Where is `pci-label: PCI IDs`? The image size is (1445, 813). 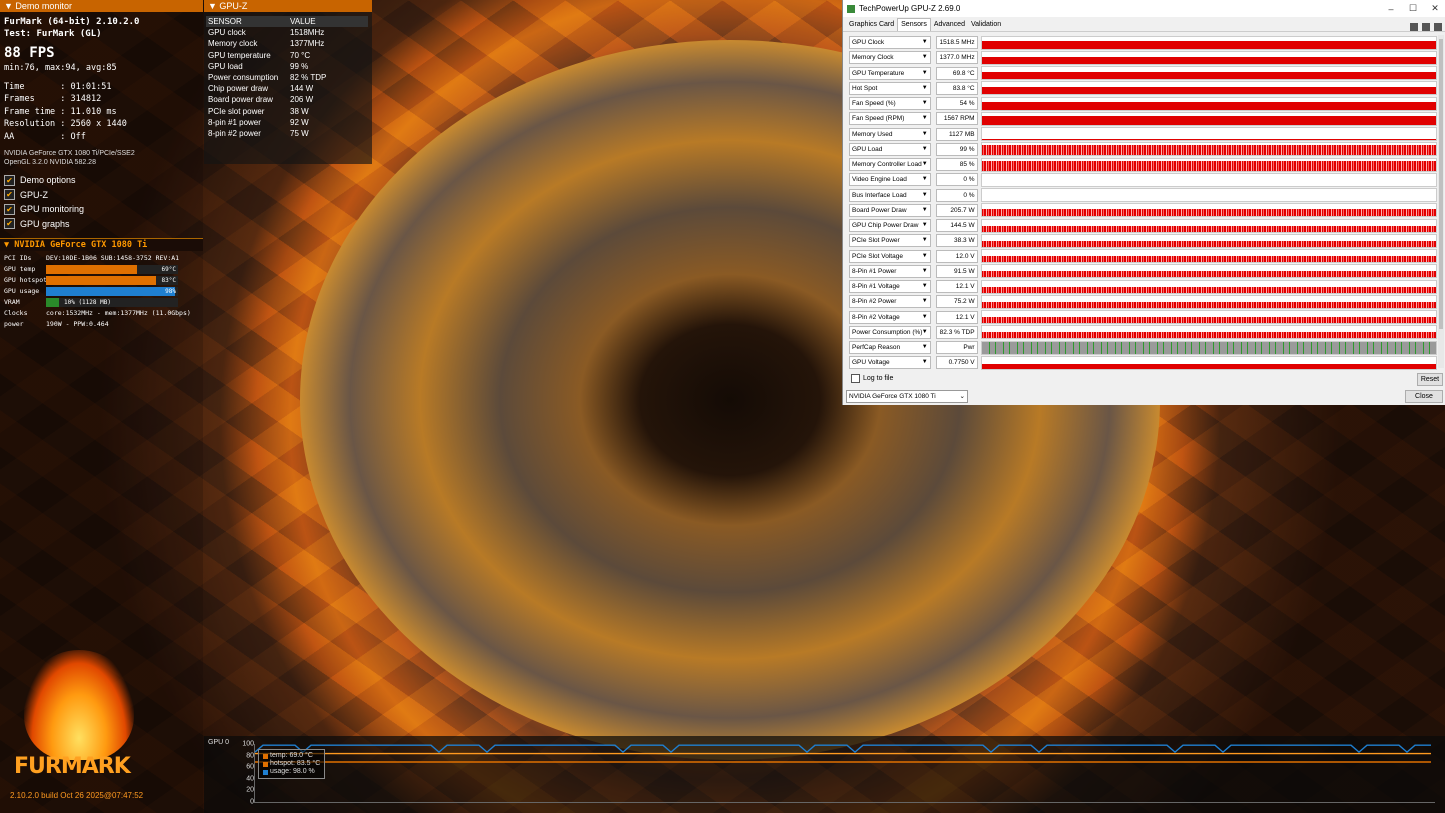 pci-label: PCI IDs is located at coordinates (18, 258).